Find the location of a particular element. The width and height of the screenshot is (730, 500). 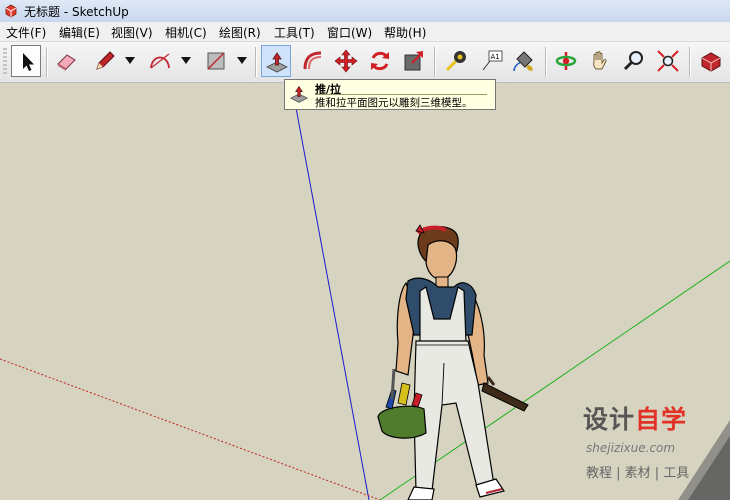

pan-hand-icon is located at coordinates (600, 60).